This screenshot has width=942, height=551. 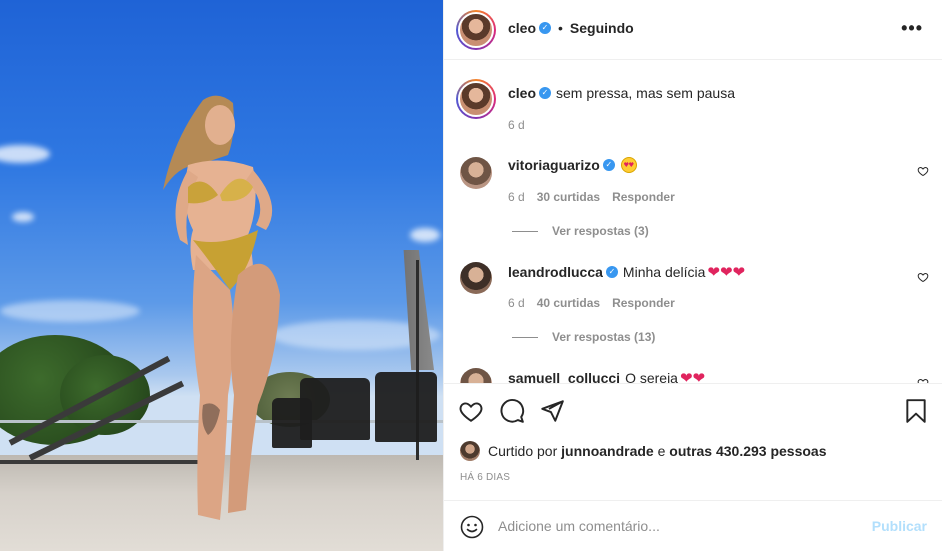 I want to click on comment-likes: 40 curtidas, so click(x=568, y=303).